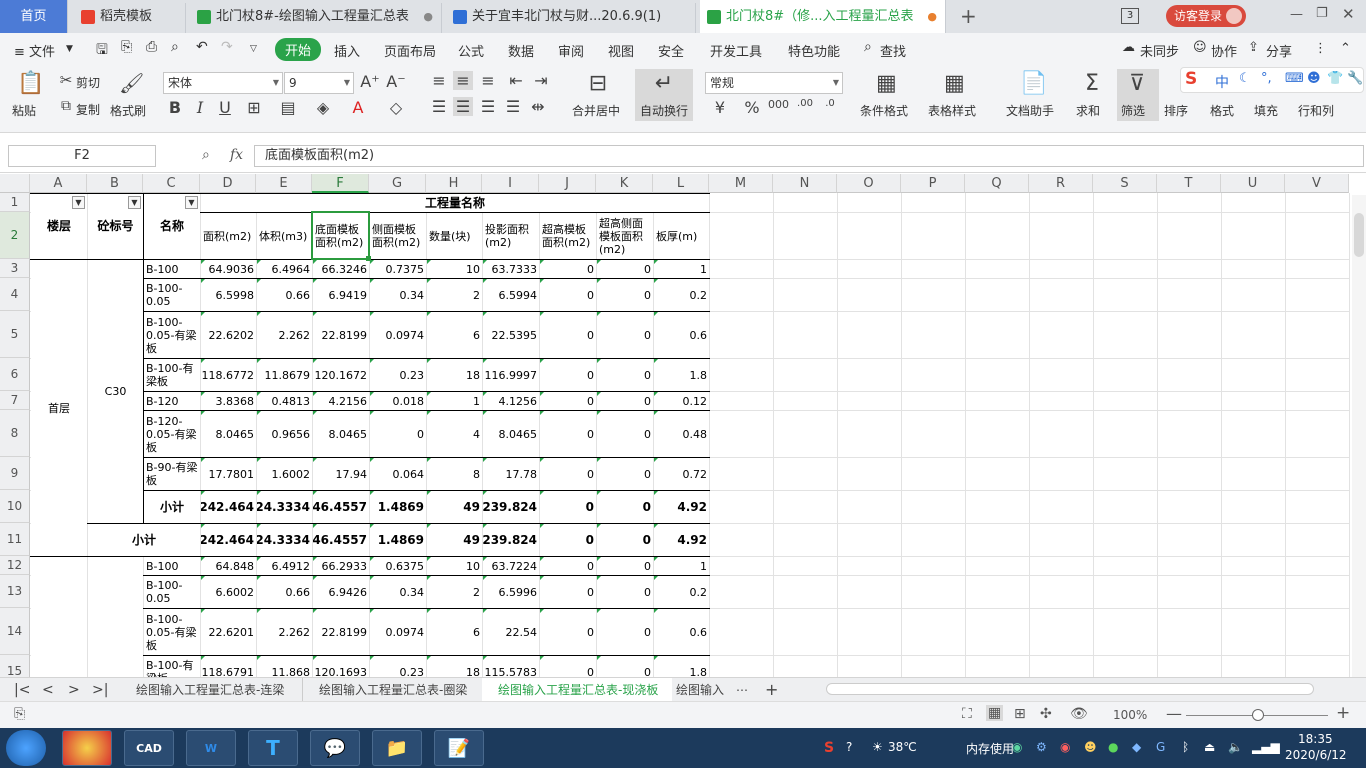 This screenshot has width=1366, height=768. What do you see at coordinates (396, 81) in the screenshot?
I see `font-shrink-icon: A⁻` at bounding box center [396, 81].